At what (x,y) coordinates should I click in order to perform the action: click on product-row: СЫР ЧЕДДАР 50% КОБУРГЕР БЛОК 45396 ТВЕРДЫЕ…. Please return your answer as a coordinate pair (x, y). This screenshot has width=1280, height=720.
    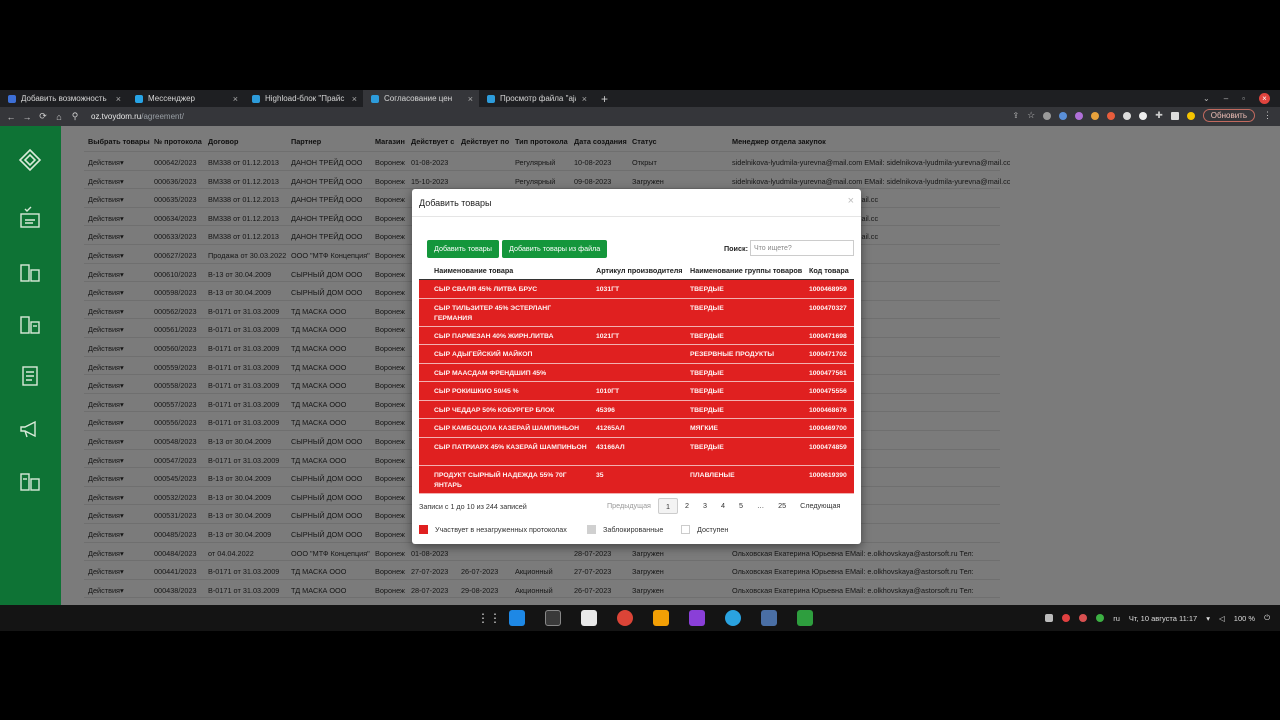
    Looking at the image, I should click on (636, 410).